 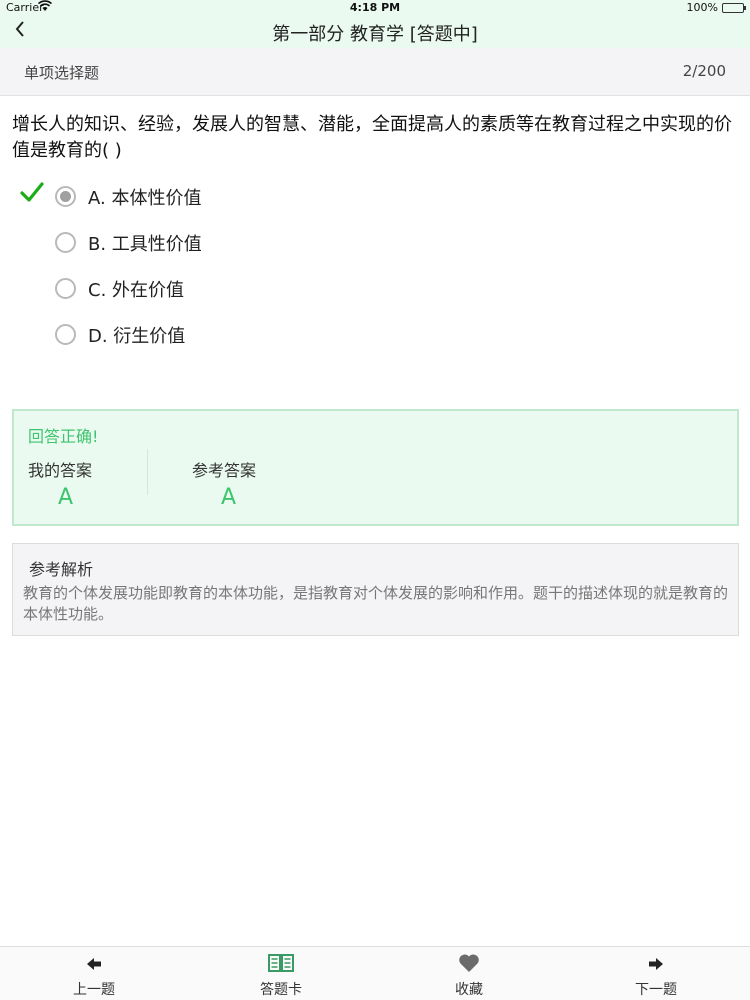 I want to click on status-bar: Carrier 4:18 PM 100%, so click(x=375, y=8).